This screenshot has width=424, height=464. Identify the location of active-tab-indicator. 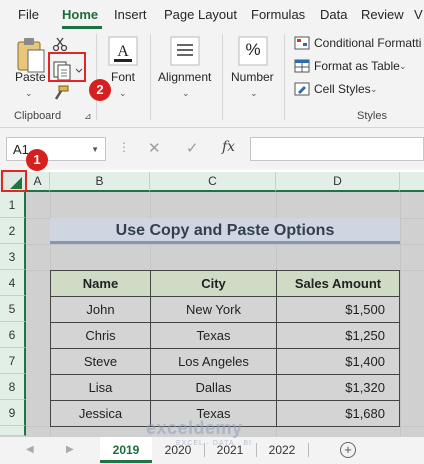
(82, 27).